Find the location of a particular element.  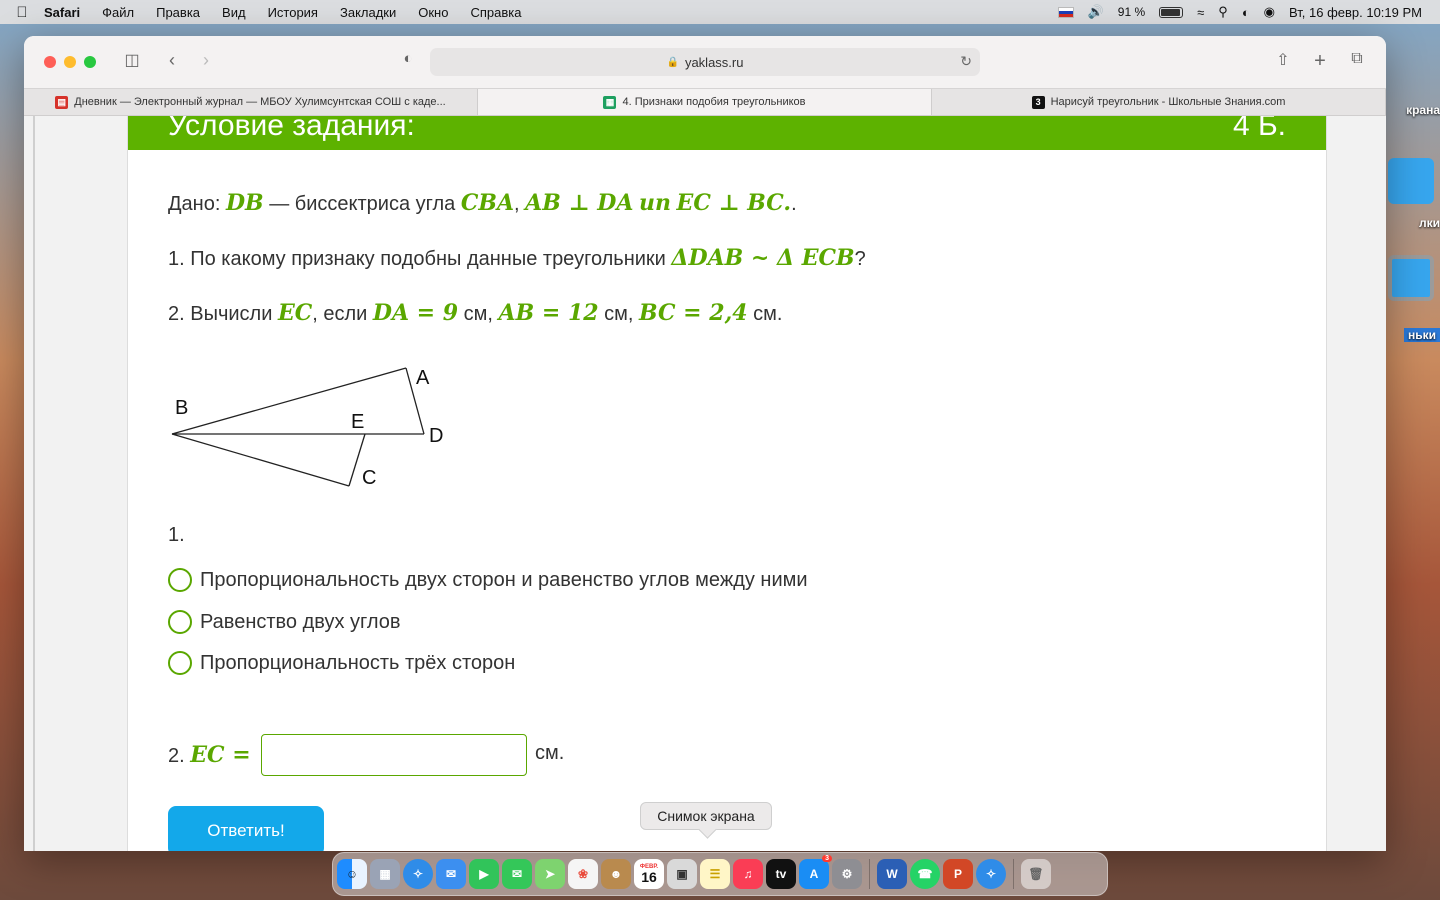

whatsapp-icon: ☎ is located at coordinates (925, 874).